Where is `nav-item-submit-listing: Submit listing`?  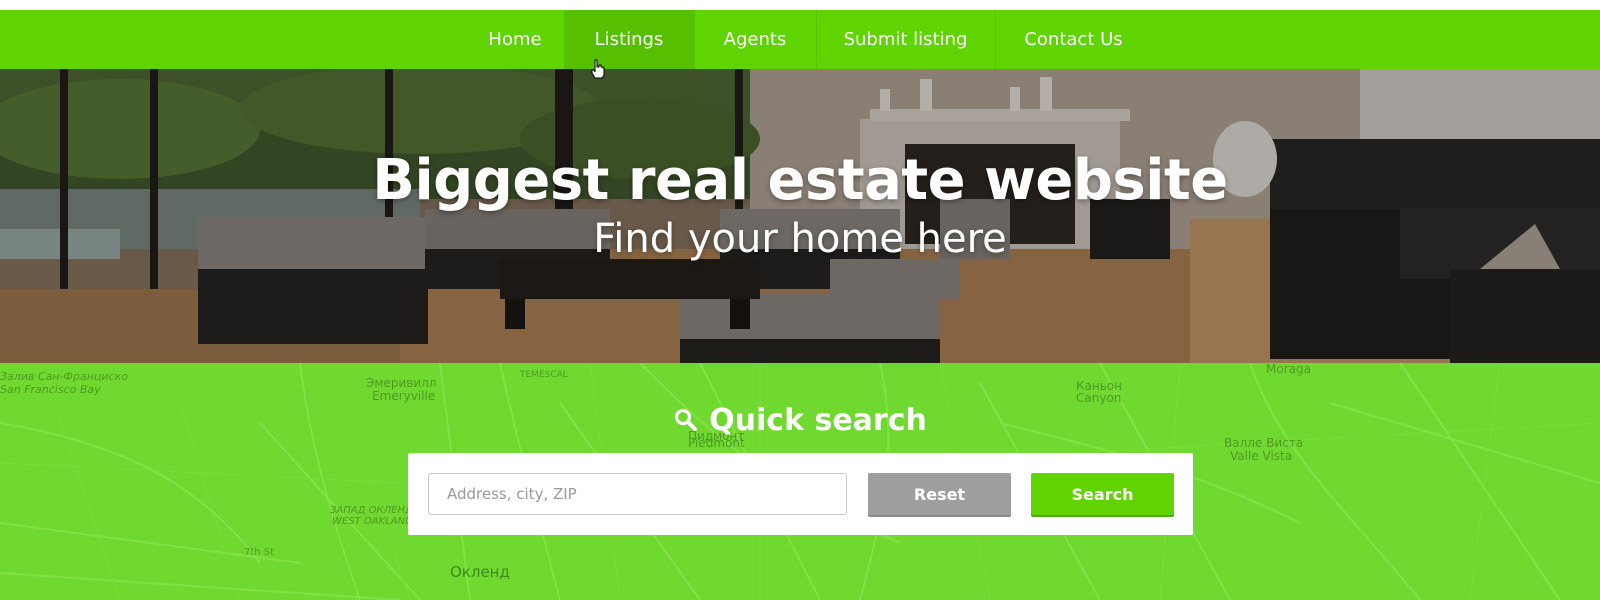
nav-item-submit-listing: Submit listing is located at coordinates (905, 39).